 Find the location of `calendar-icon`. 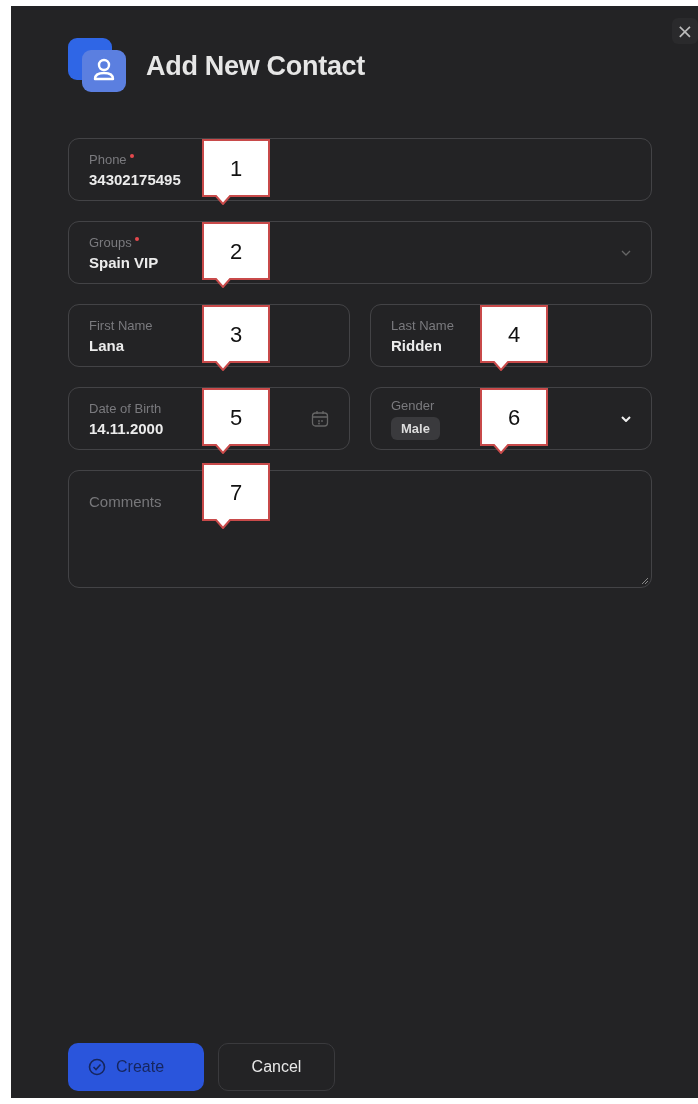

calendar-icon is located at coordinates (320, 418).